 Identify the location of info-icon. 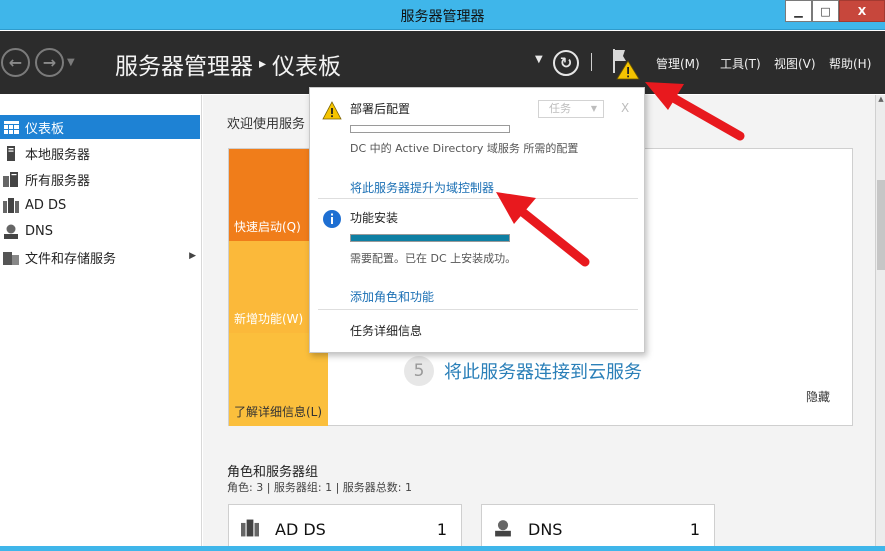
(332, 219).